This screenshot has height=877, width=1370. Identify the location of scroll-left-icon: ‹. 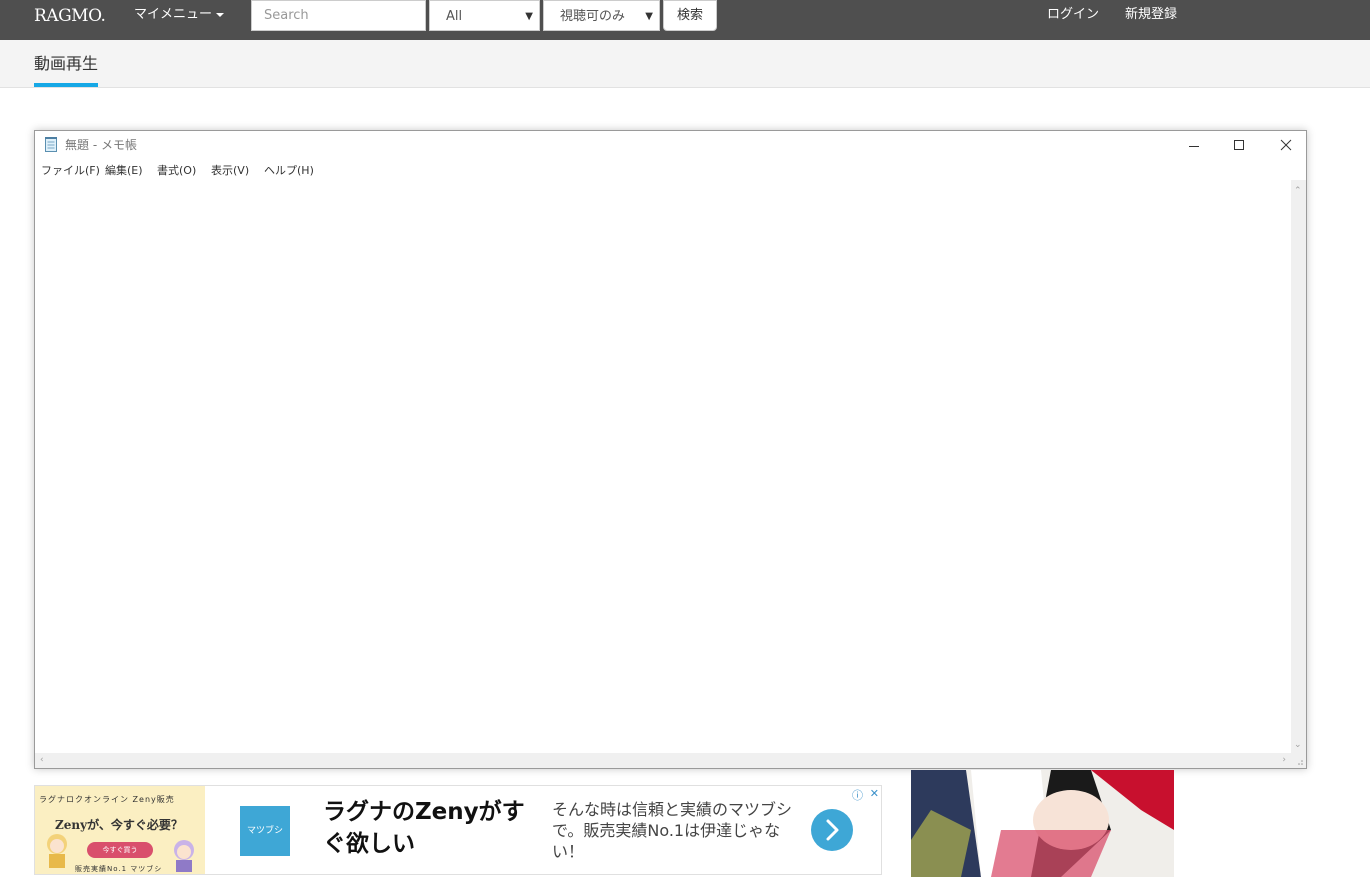
(42, 760).